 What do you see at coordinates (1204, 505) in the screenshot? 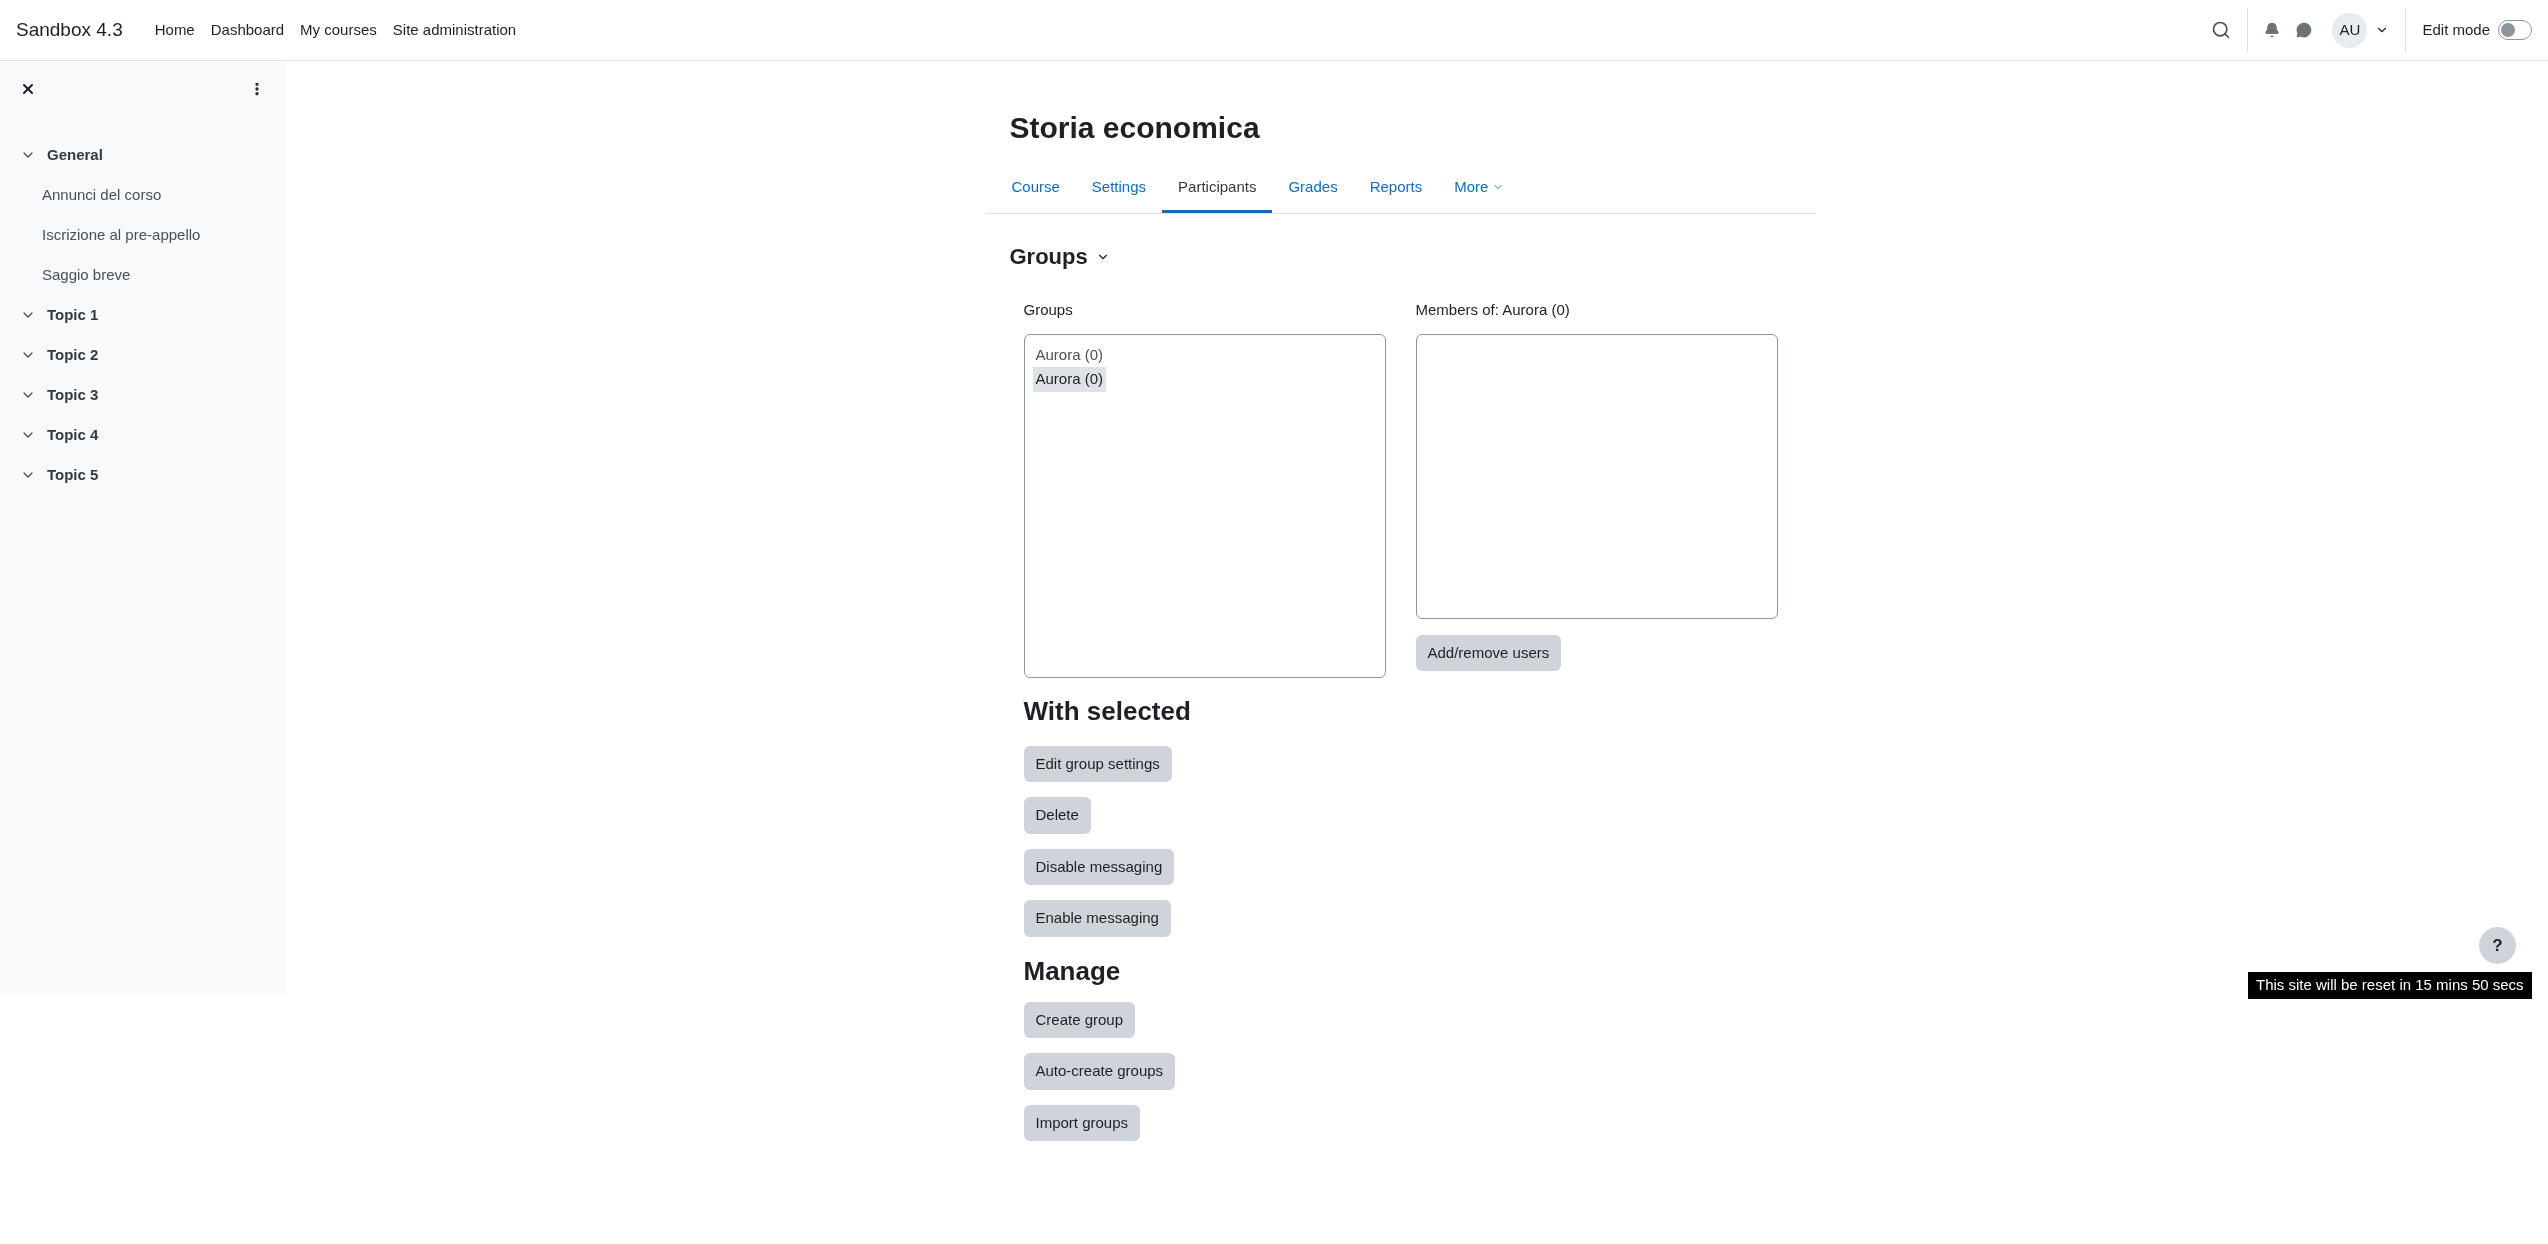
I see `groups-listbox: Aurora (0) Aurora (0)` at bounding box center [1204, 505].